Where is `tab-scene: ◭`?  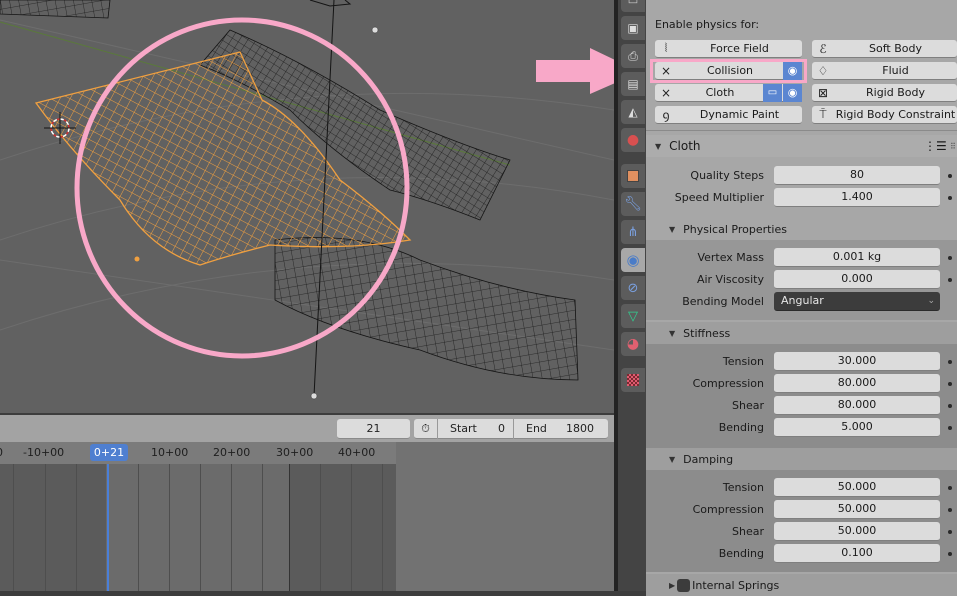
tab-scene: ◭ is located at coordinates (633, 112).